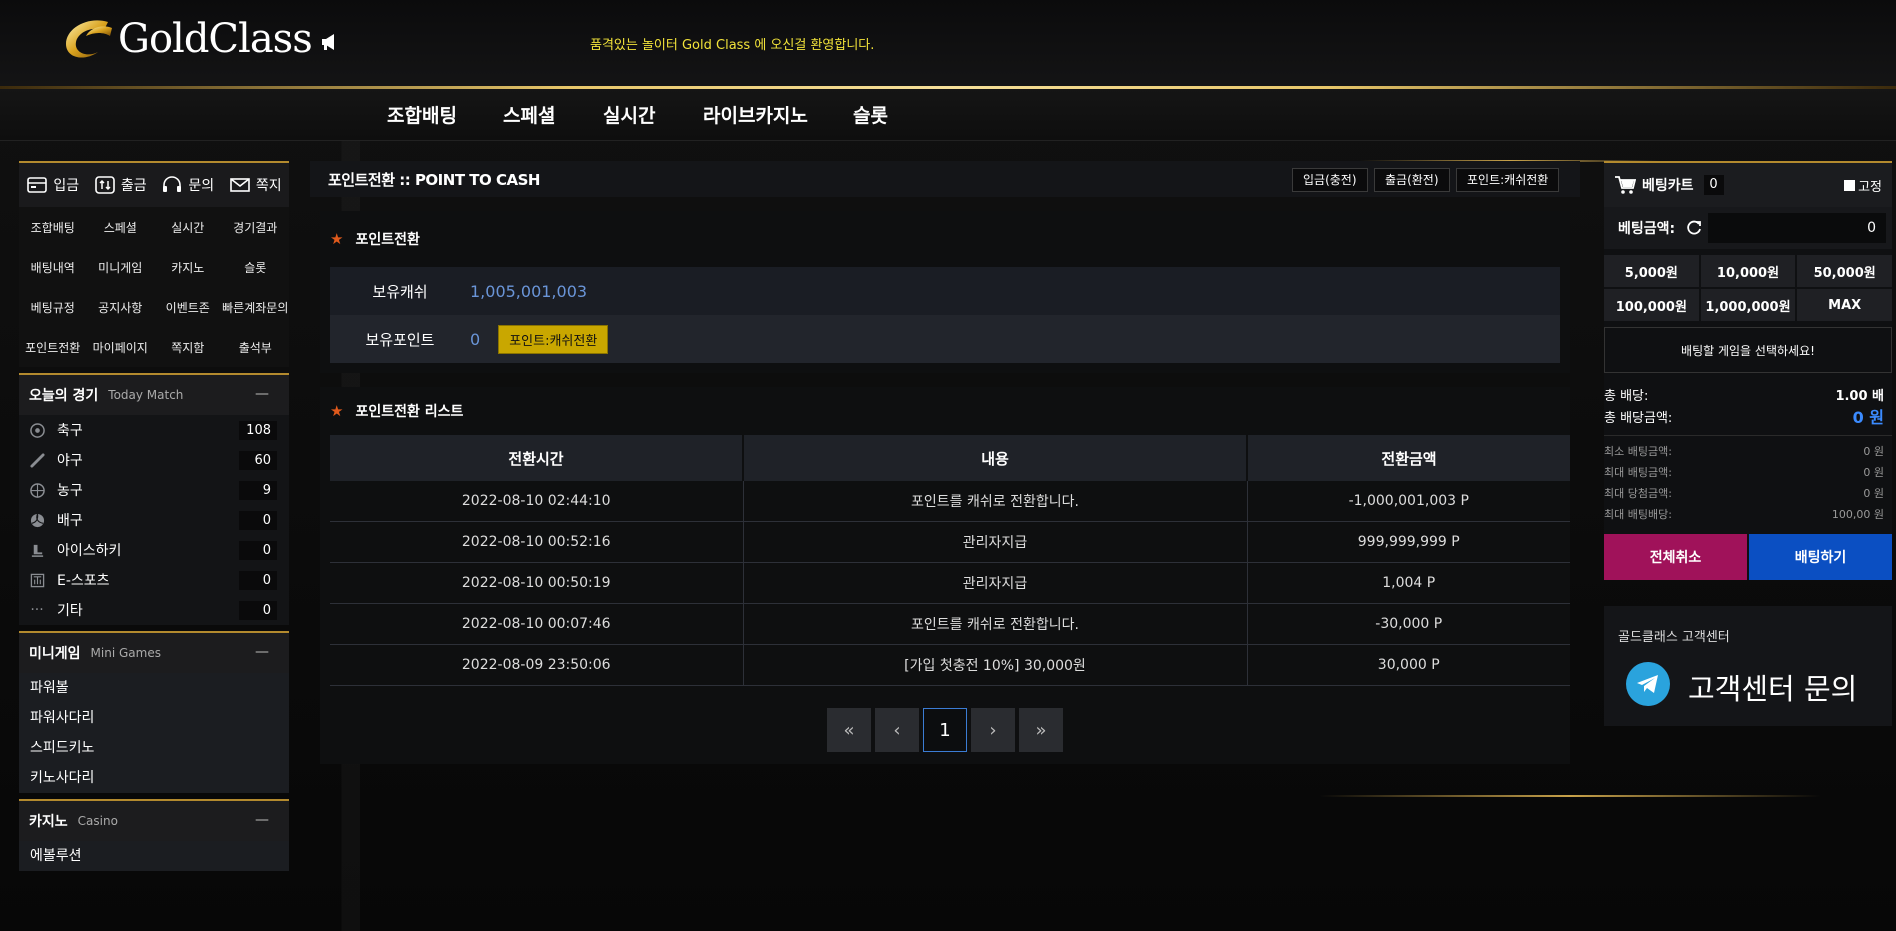  I want to click on deposit-icon, so click(37, 185).